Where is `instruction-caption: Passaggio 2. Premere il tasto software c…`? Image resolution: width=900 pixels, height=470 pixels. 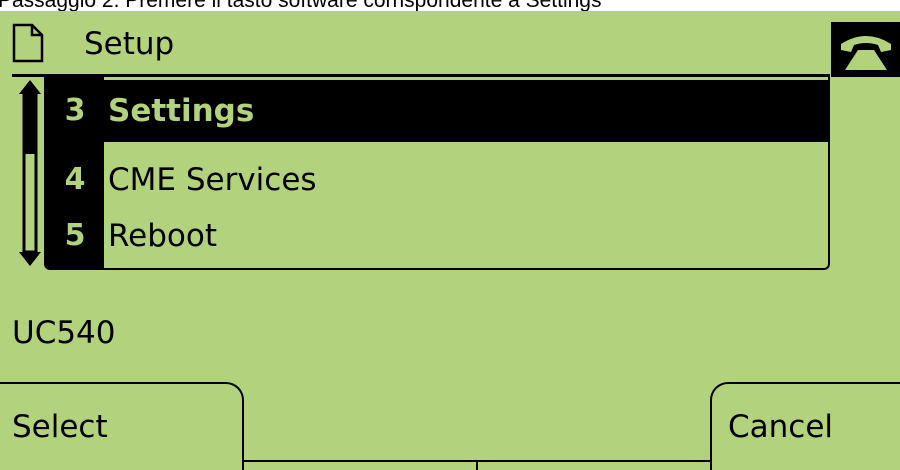 instruction-caption: Passaggio 2. Premere il tasto software c… is located at coordinates (450, 5).